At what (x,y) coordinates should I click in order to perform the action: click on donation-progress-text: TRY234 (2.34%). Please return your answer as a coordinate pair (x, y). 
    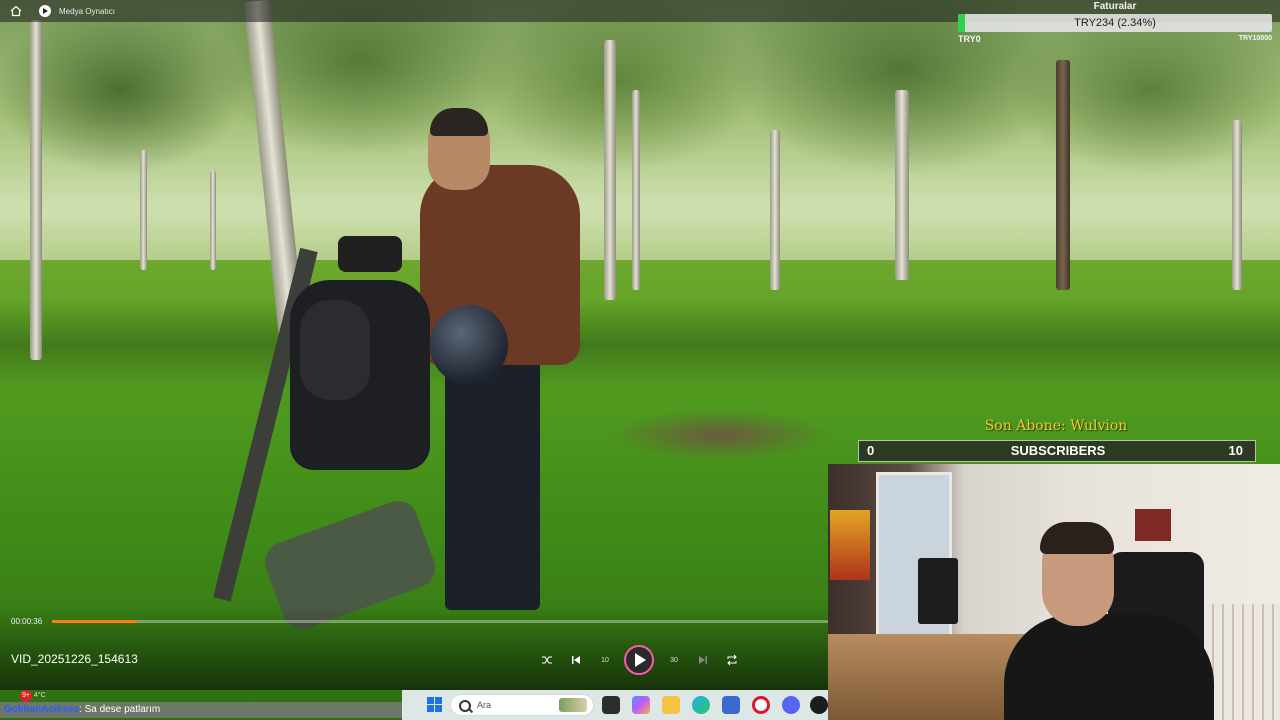
    Looking at the image, I should click on (1115, 23).